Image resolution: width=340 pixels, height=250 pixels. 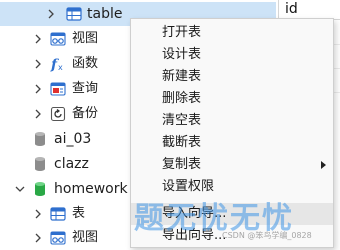 What do you see at coordinates (85, 113) in the screenshot?
I see `tree-item-label: 备份` at bounding box center [85, 113].